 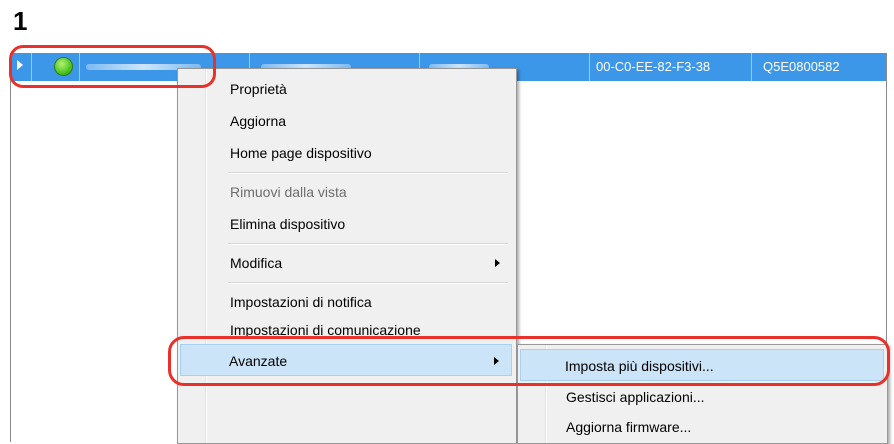 I want to click on menu-item-label: Modifica, so click(x=256, y=263).